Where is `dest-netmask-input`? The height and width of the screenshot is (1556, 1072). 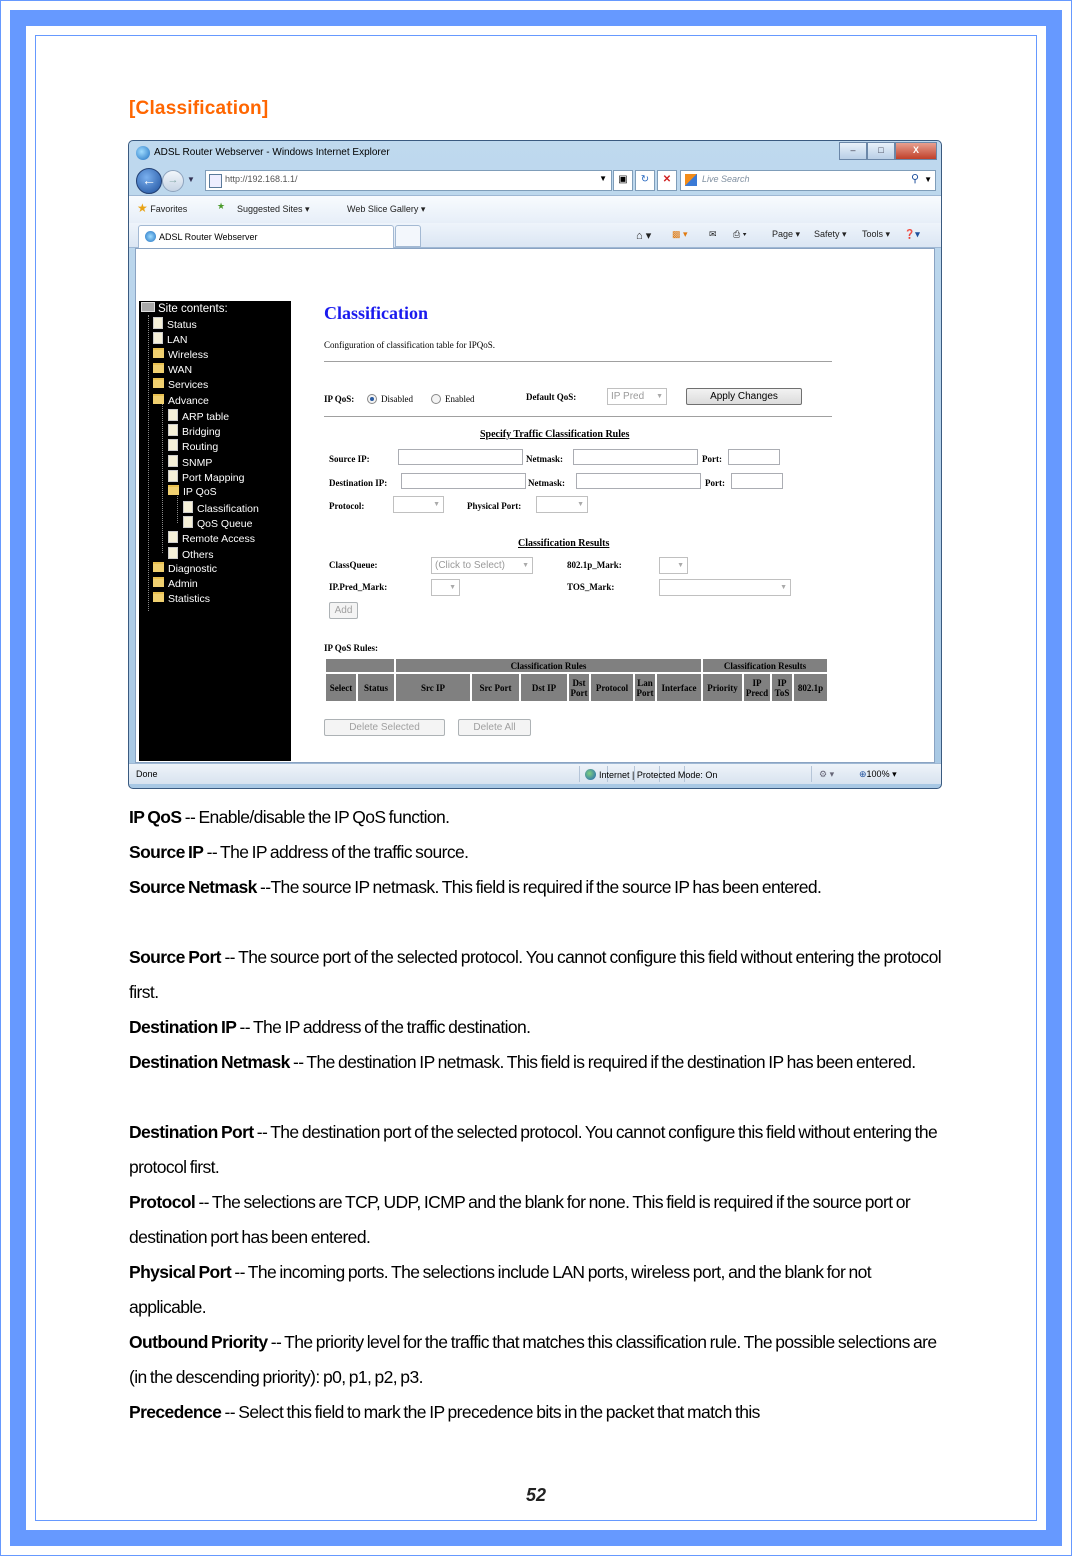
dest-netmask-input is located at coordinates (638, 481).